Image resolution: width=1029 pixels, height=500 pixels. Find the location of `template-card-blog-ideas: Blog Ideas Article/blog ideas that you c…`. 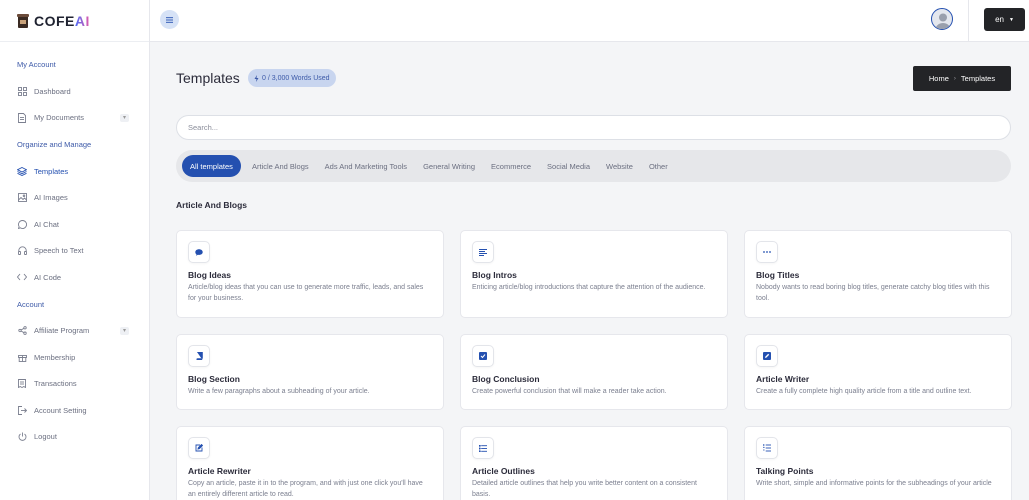

template-card-blog-ideas: Blog Ideas Article/blog ideas that you c… is located at coordinates (310, 274).